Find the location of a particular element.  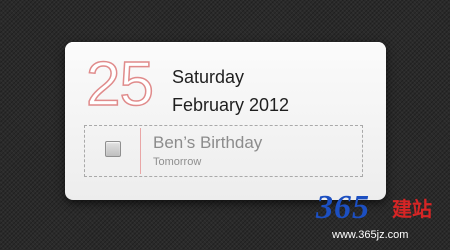

event-checkbox is located at coordinates (113, 149).